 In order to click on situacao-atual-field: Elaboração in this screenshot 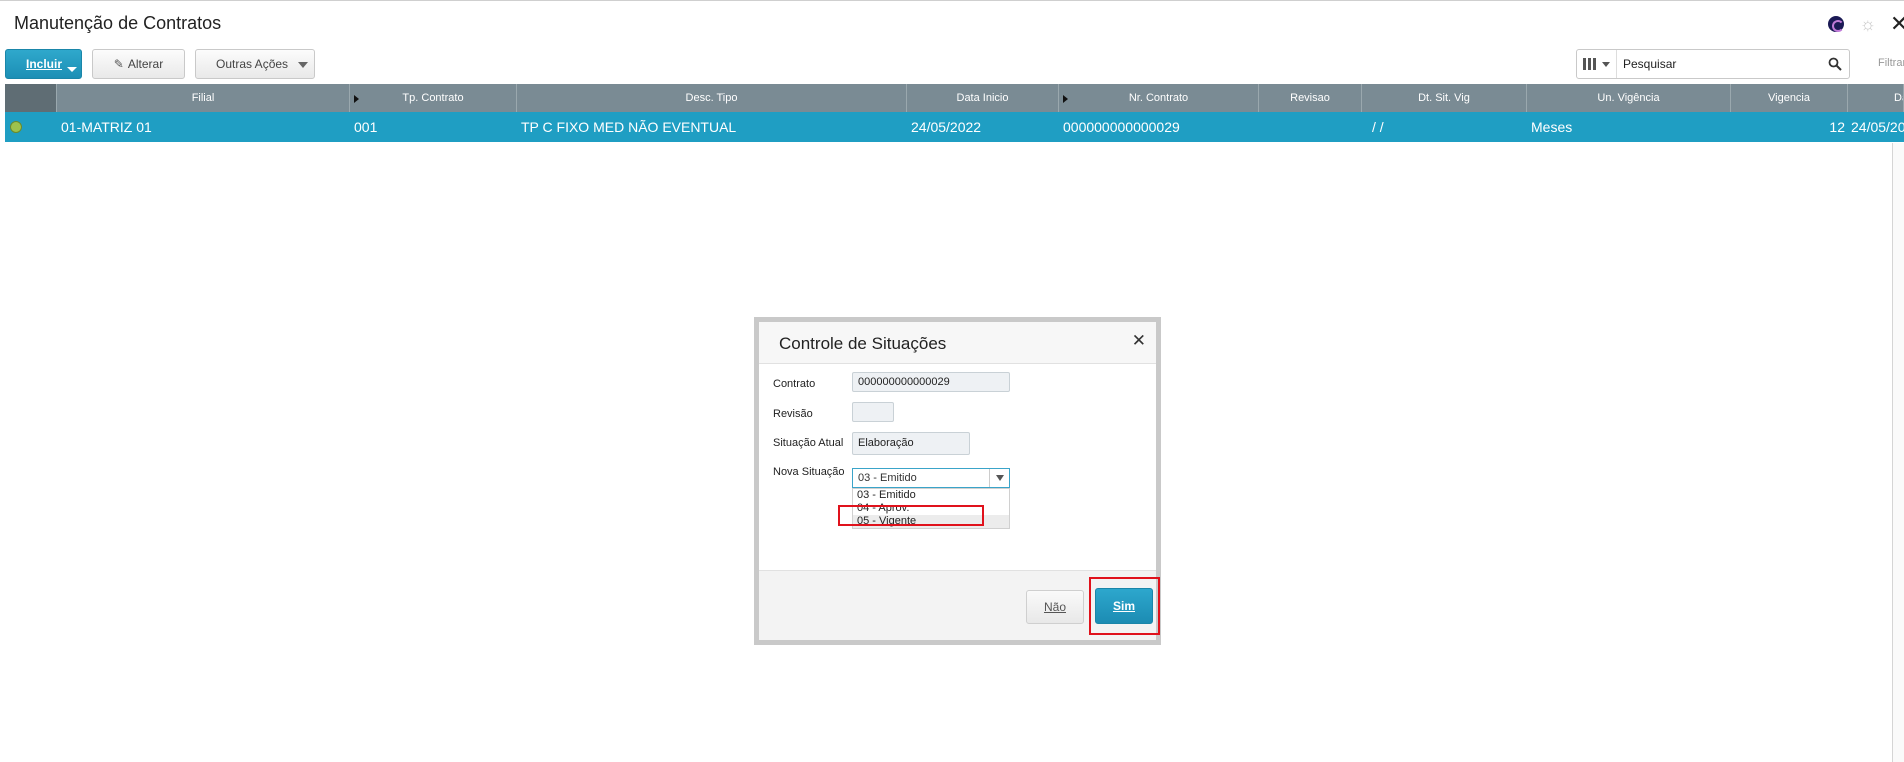, I will do `click(911, 443)`.